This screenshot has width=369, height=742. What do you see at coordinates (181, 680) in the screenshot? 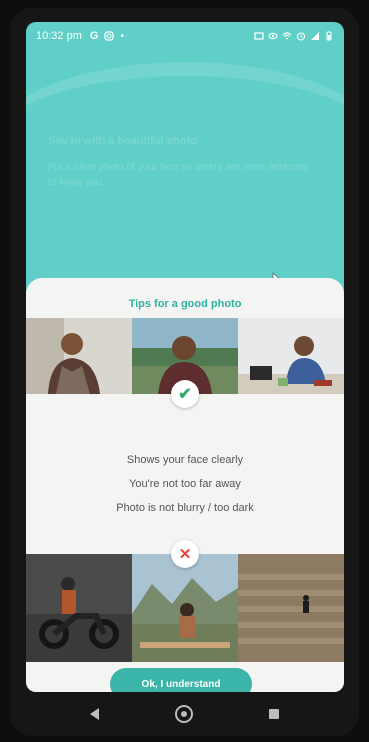
I see `ok-understand-button: Ok, I understand` at bounding box center [181, 680].